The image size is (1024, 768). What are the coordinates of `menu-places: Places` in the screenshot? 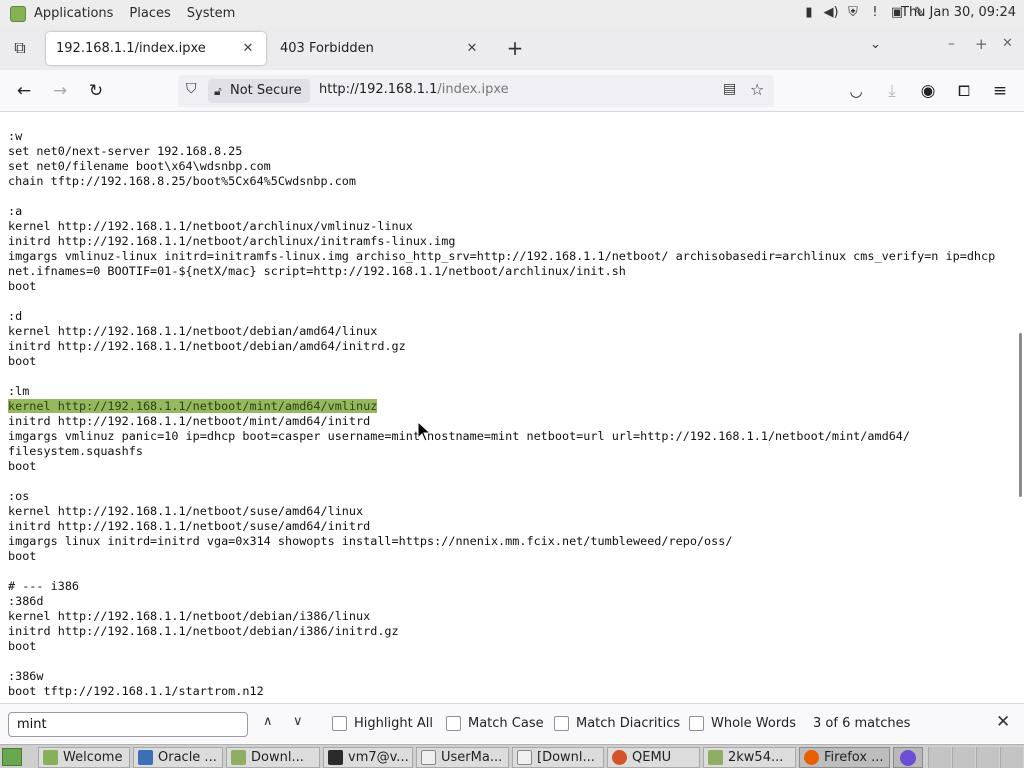 It's located at (149, 13).